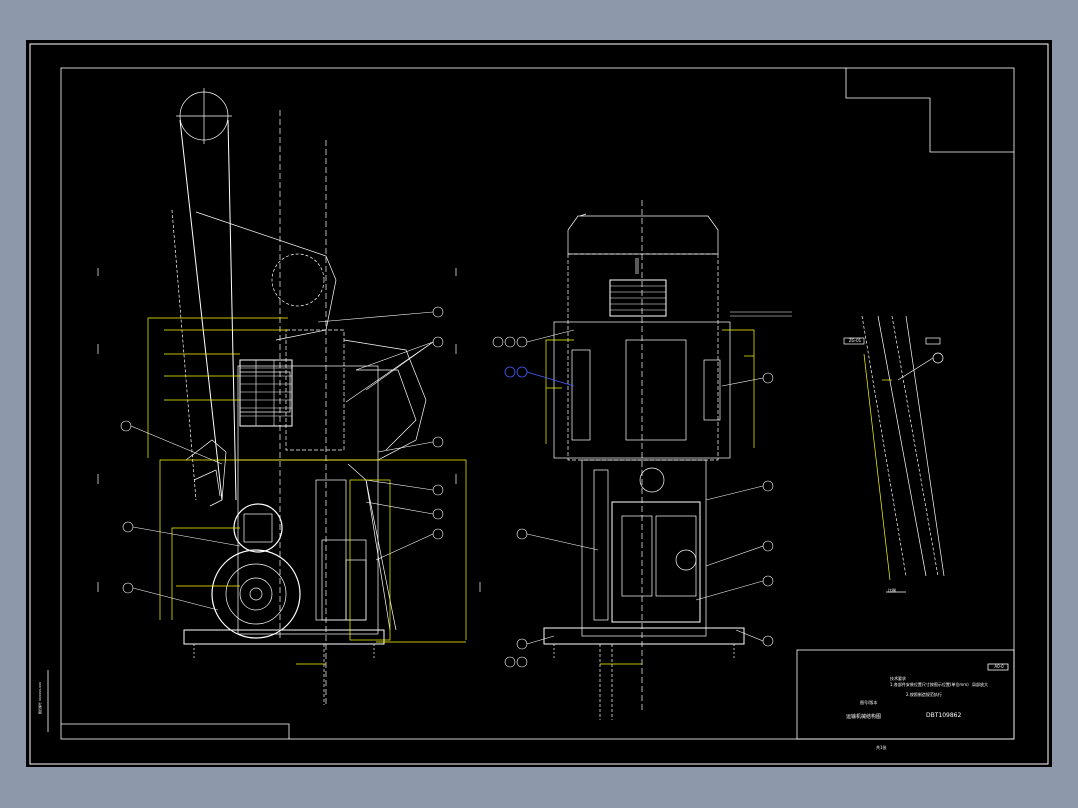 The image size is (1078, 808). Describe the element at coordinates (892, 590) in the screenshot. I see `scale-label: 比例` at that location.